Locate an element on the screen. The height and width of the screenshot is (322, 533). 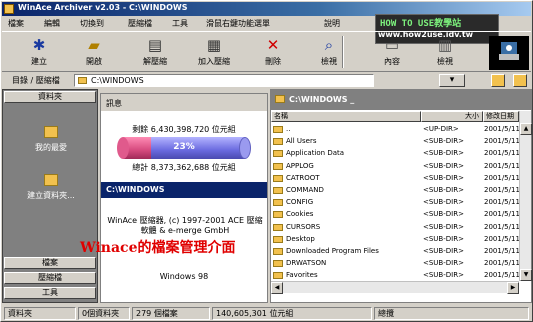
folder-up-icon is located at coordinates (498, 80).